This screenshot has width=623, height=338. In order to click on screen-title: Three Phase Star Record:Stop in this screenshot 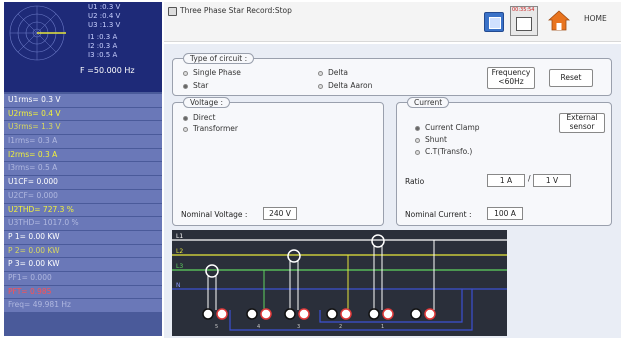, I will do `click(236, 10)`.